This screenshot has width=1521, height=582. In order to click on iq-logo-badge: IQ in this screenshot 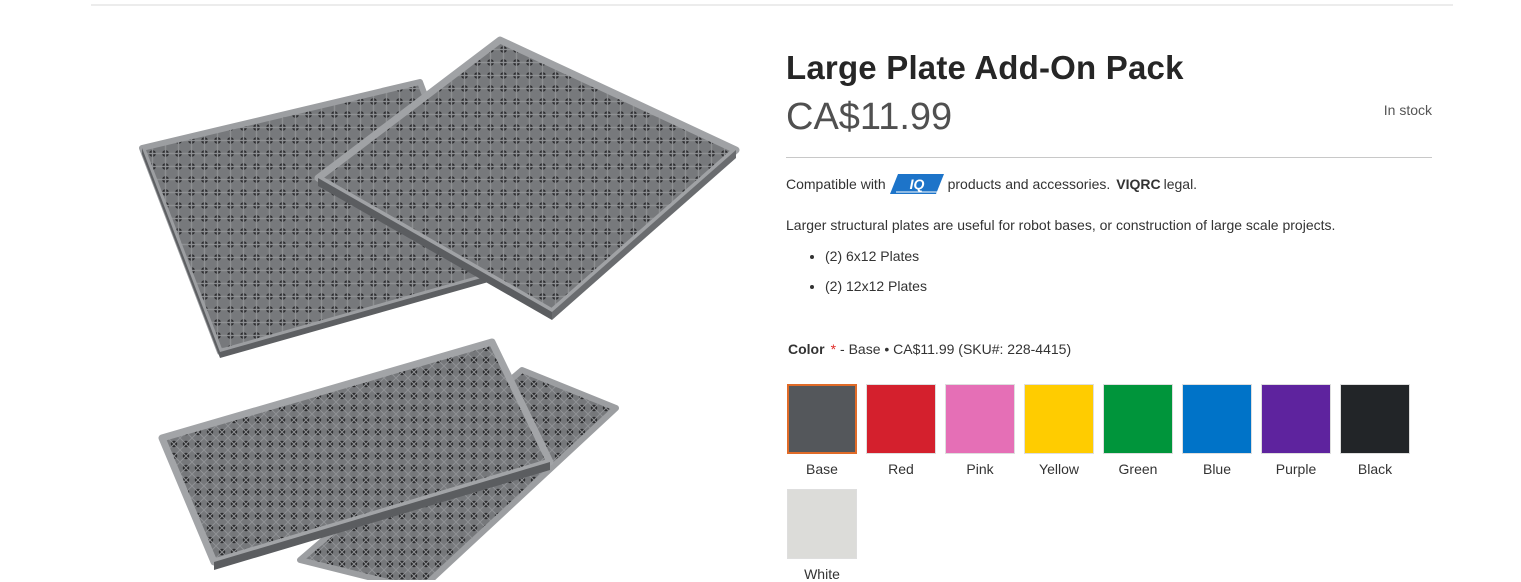, I will do `click(916, 184)`.